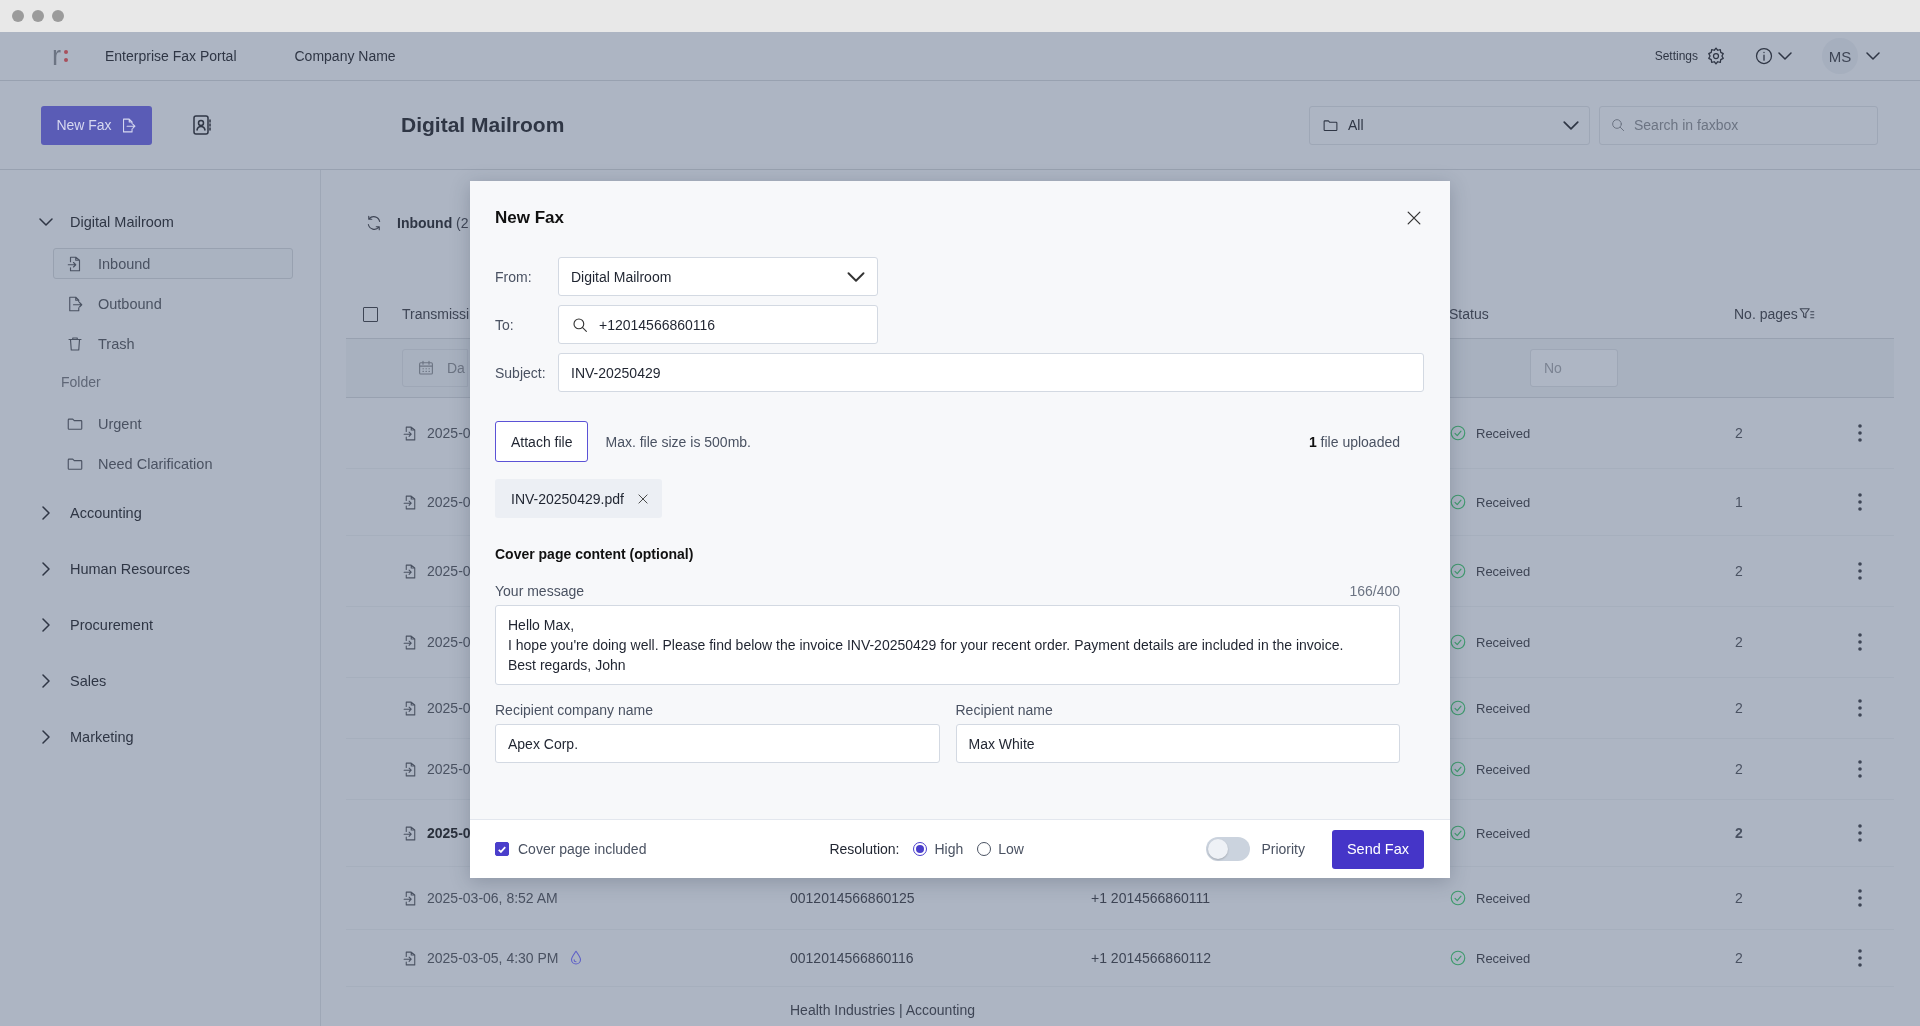 The image size is (1920, 1026). I want to click on settings-link: Settings, so click(1676, 56).